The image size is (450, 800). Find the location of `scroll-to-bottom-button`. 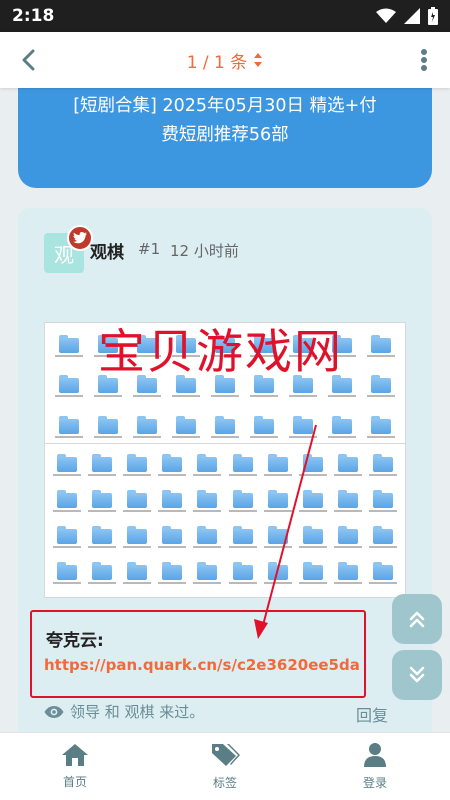

scroll-to-bottom-button is located at coordinates (417, 675).